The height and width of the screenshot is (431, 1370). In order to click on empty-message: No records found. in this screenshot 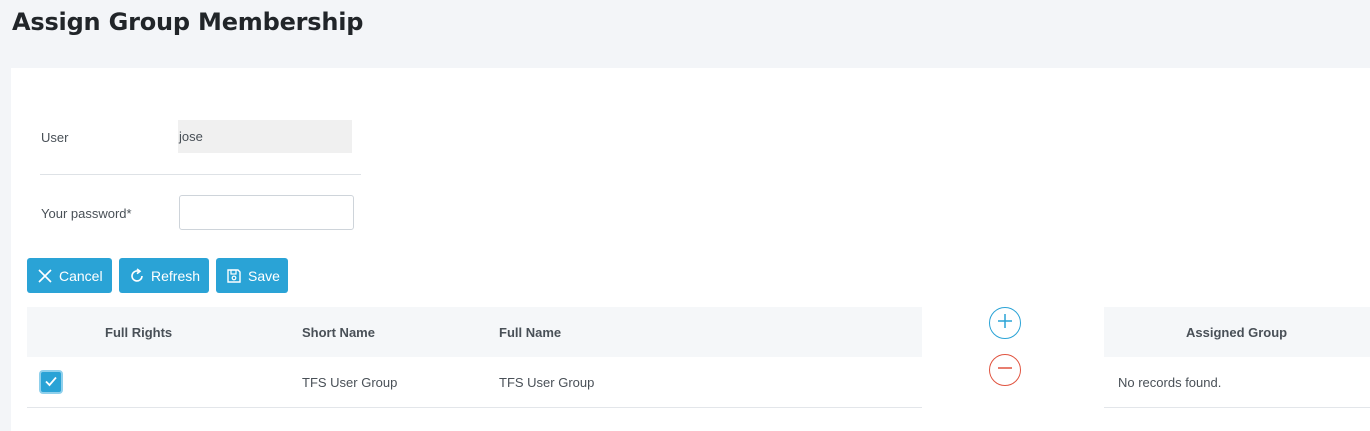, I will do `click(1170, 382)`.